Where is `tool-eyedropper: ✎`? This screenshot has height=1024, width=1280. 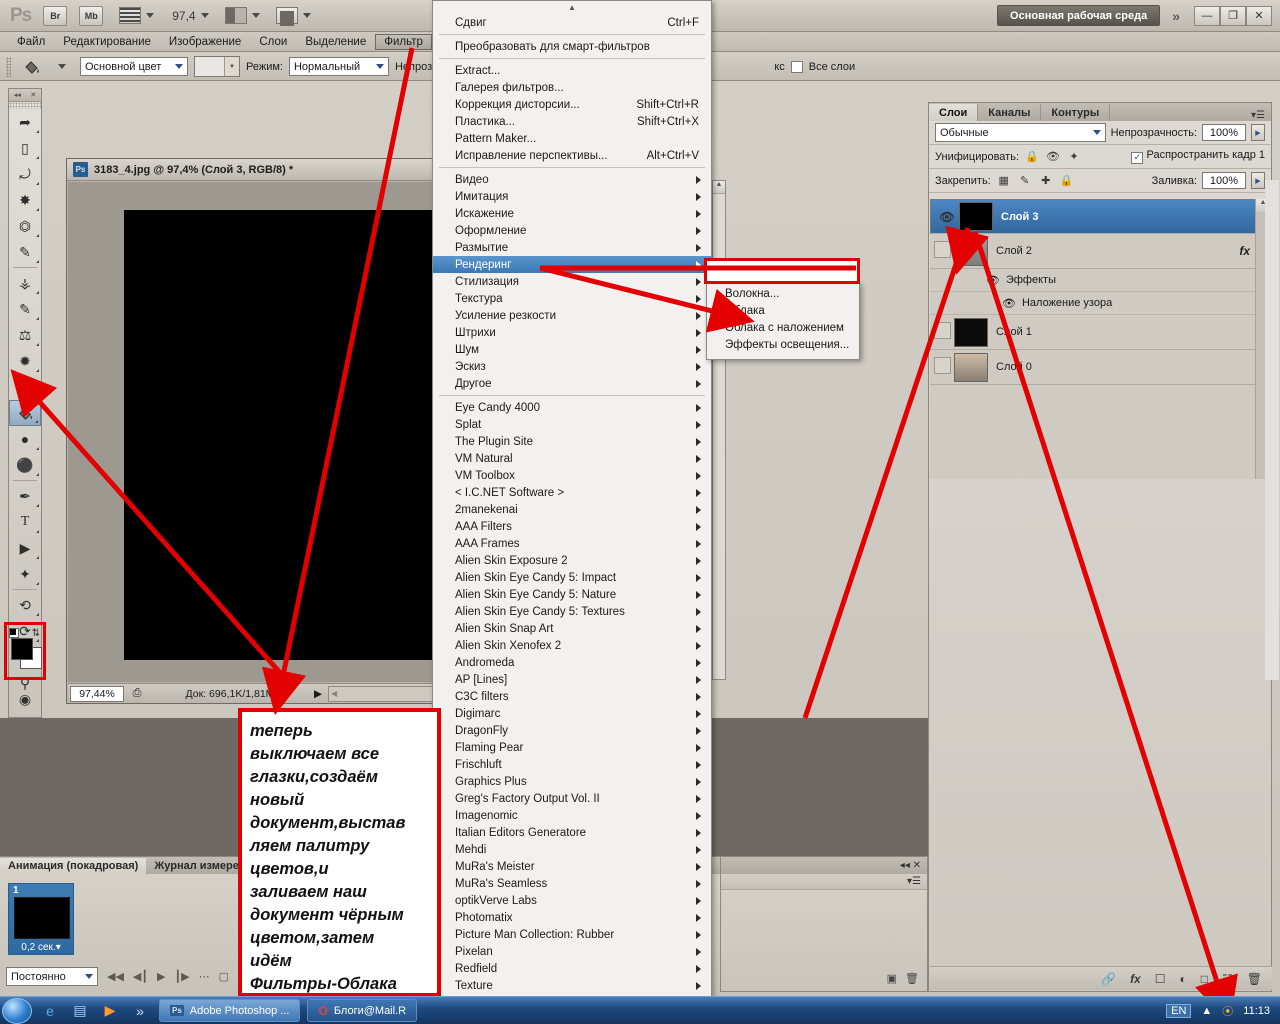
tool-eyedropper: ✎ is located at coordinates (25, 252).